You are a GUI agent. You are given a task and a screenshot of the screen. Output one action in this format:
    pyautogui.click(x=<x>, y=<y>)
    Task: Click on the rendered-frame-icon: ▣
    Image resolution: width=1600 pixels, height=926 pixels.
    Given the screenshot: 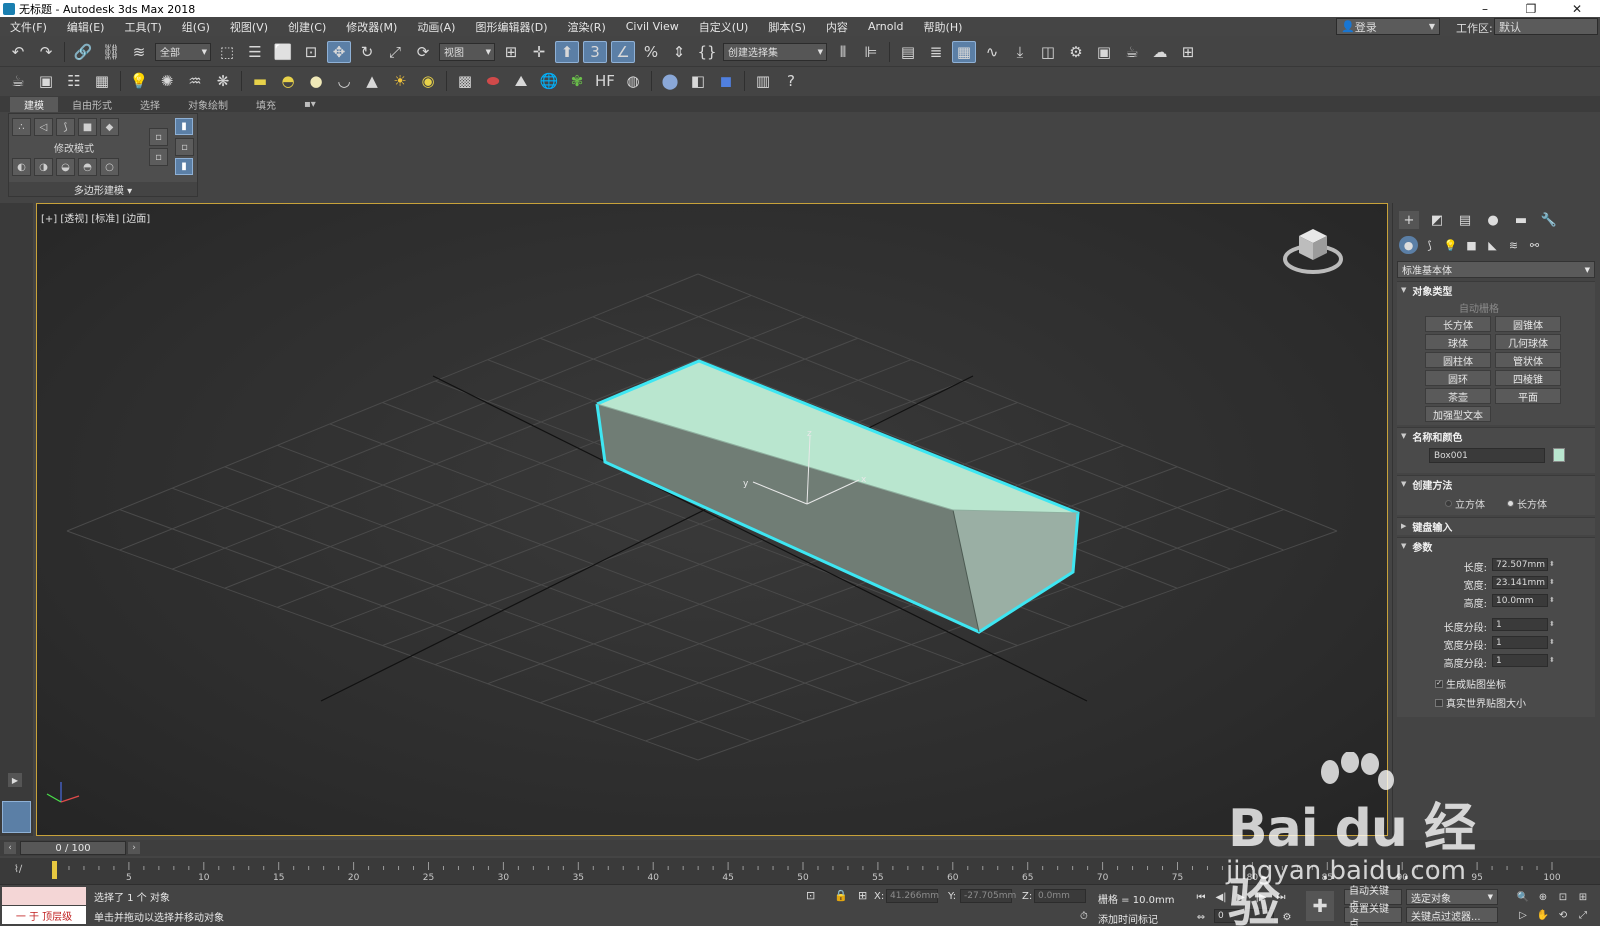 What is the action you would take?
    pyautogui.click(x=1104, y=52)
    